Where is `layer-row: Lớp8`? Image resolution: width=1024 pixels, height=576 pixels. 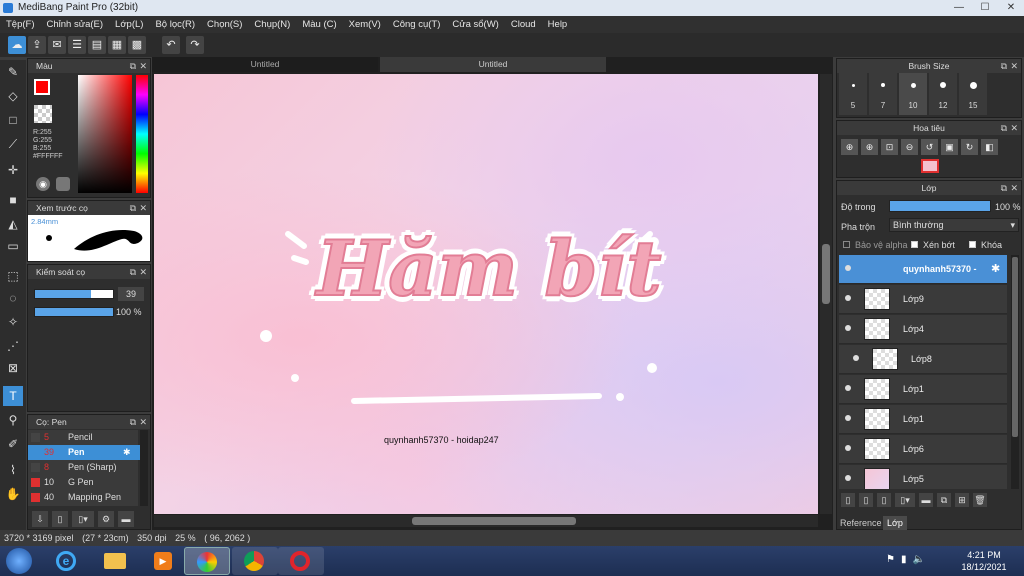 layer-row: Lớp8 is located at coordinates (923, 359).